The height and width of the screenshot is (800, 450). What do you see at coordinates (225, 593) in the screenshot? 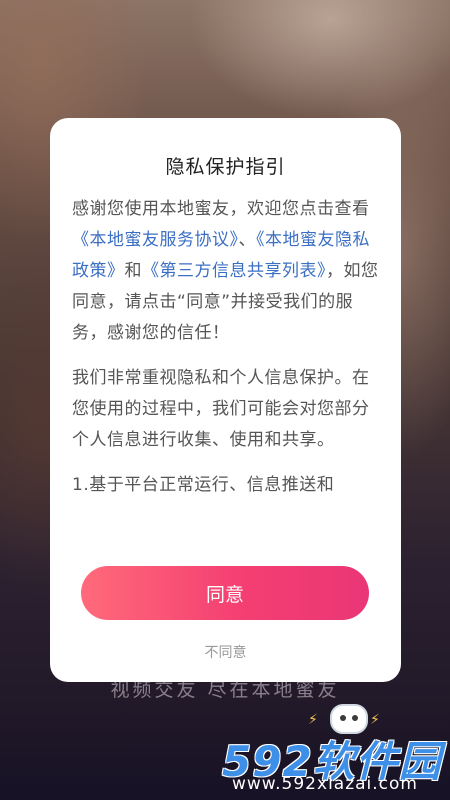
I see `agree-button: 同意` at bounding box center [225, 593].